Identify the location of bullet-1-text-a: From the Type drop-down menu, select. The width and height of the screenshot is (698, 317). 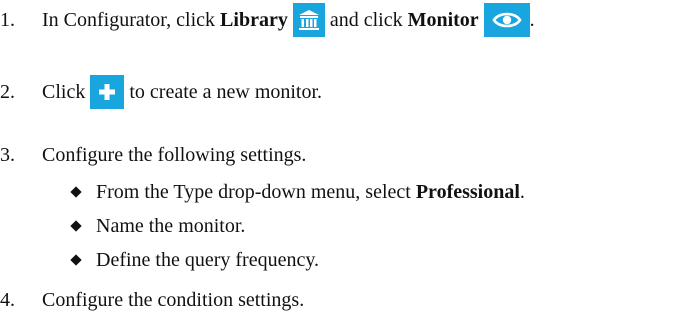
(253, 192).